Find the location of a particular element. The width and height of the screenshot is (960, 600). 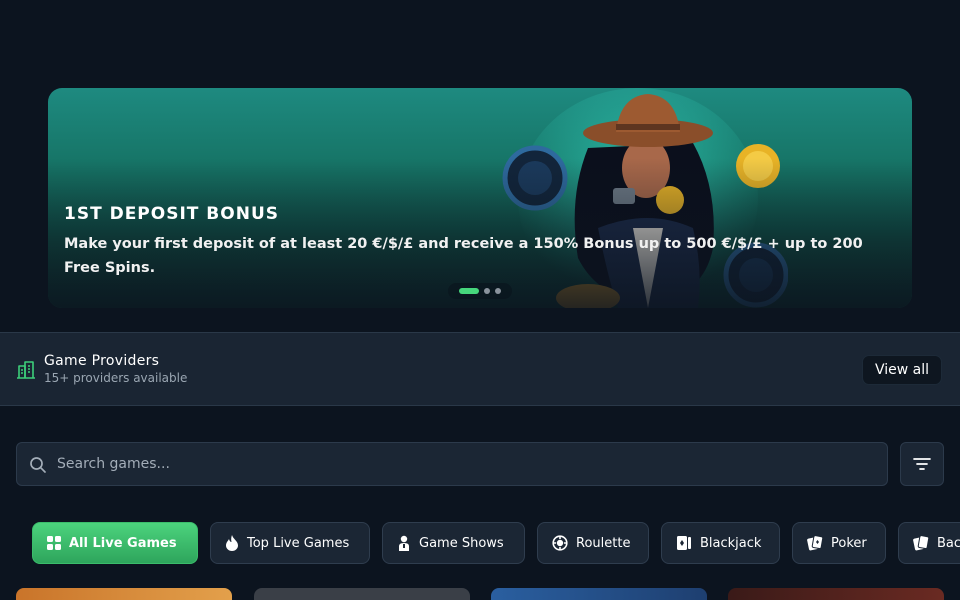

search-box is located at coordinates (452, 464).